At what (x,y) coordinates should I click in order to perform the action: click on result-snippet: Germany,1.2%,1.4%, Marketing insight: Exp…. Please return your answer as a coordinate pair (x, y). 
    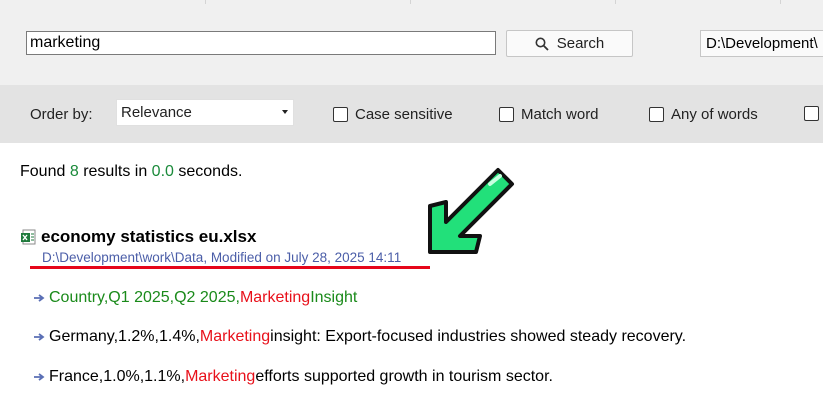
    Looking at the image, I should click on (359, 337).